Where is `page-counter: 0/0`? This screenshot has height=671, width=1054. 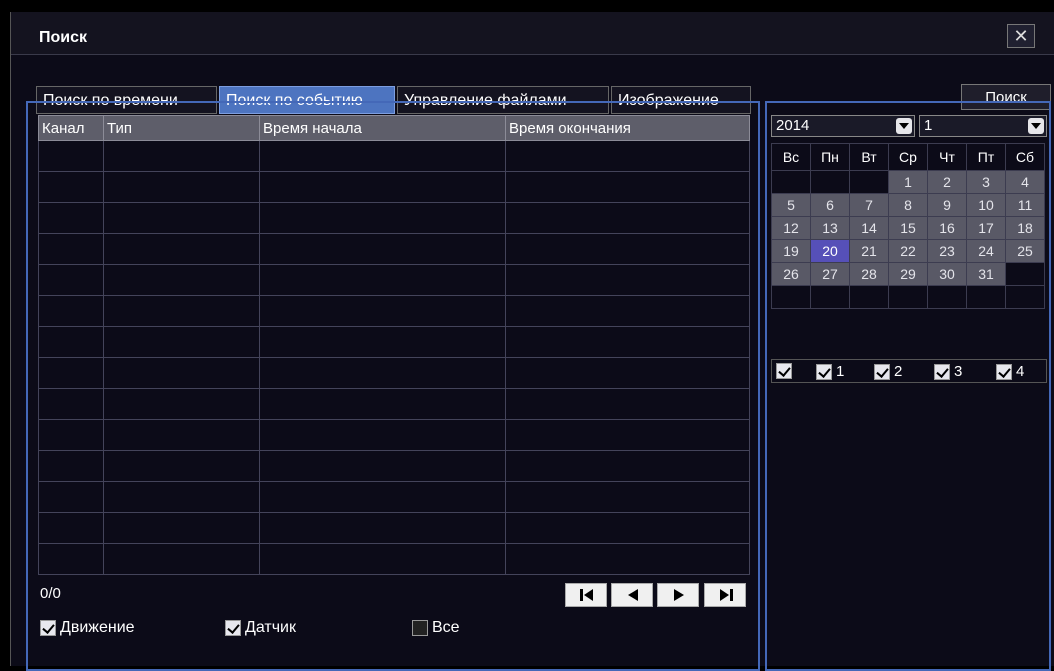
page-counter: 0/0 is located at coordinates (50, 593).